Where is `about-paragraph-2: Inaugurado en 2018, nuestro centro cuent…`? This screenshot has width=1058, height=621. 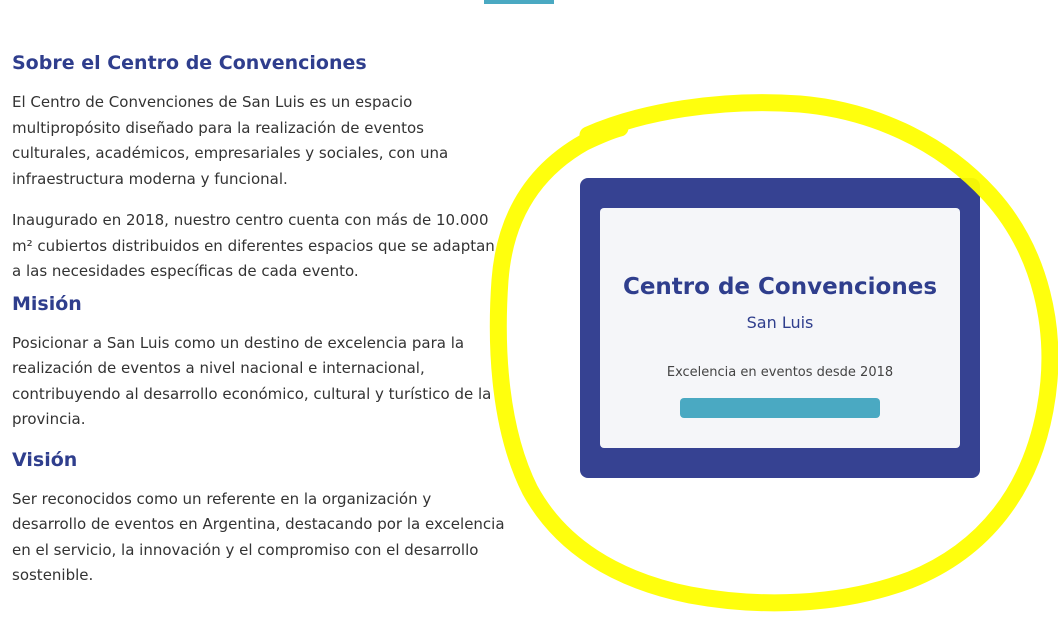 about-paragraph-2: Inaugurado en 2018, nuestro centro cuent… is located at coordinates (253, 245).